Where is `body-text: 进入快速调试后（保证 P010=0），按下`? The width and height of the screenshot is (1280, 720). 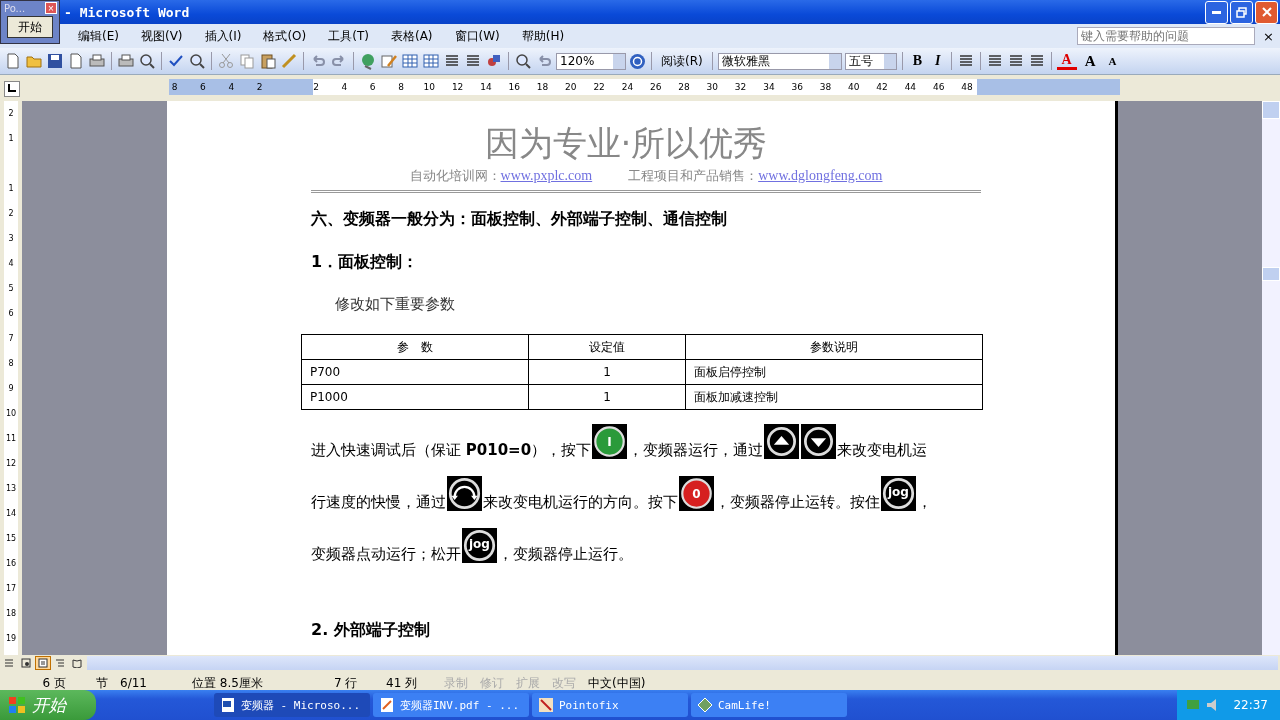
body-text: 进入快速调试后（保证 P010=0），按下 is located at coordinates (451, 450).